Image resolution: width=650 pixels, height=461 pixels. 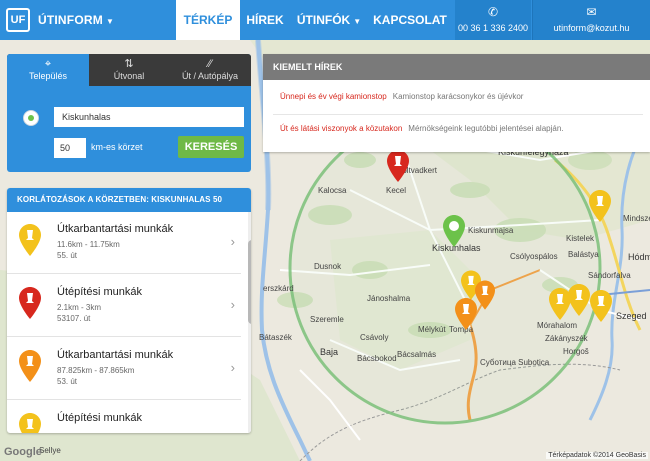 I want to click on place-label: Zákányszék, so click(x=566, y=338).